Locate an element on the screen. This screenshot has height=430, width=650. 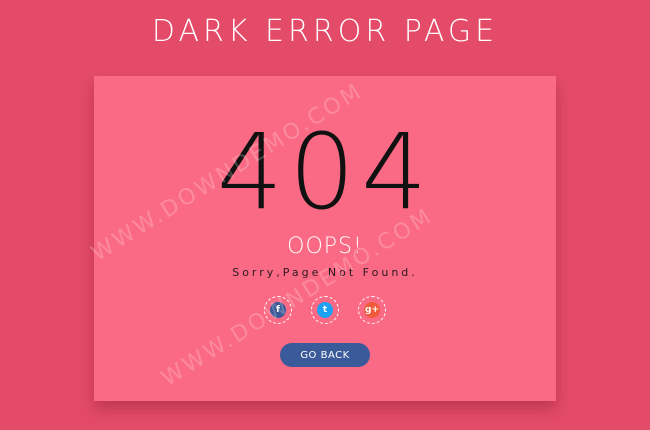
social-links: f t g+ is located at coordinates (325, 310).